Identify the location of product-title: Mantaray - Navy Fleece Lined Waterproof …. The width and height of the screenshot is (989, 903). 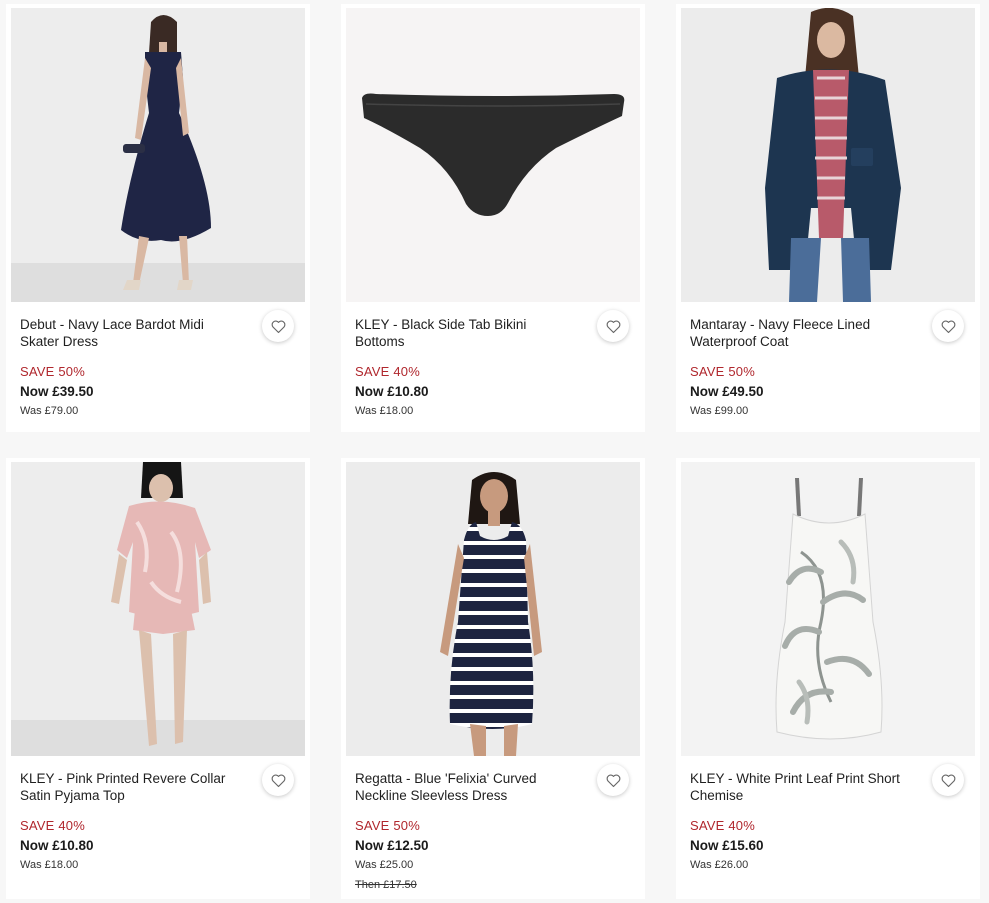
(800, 333).